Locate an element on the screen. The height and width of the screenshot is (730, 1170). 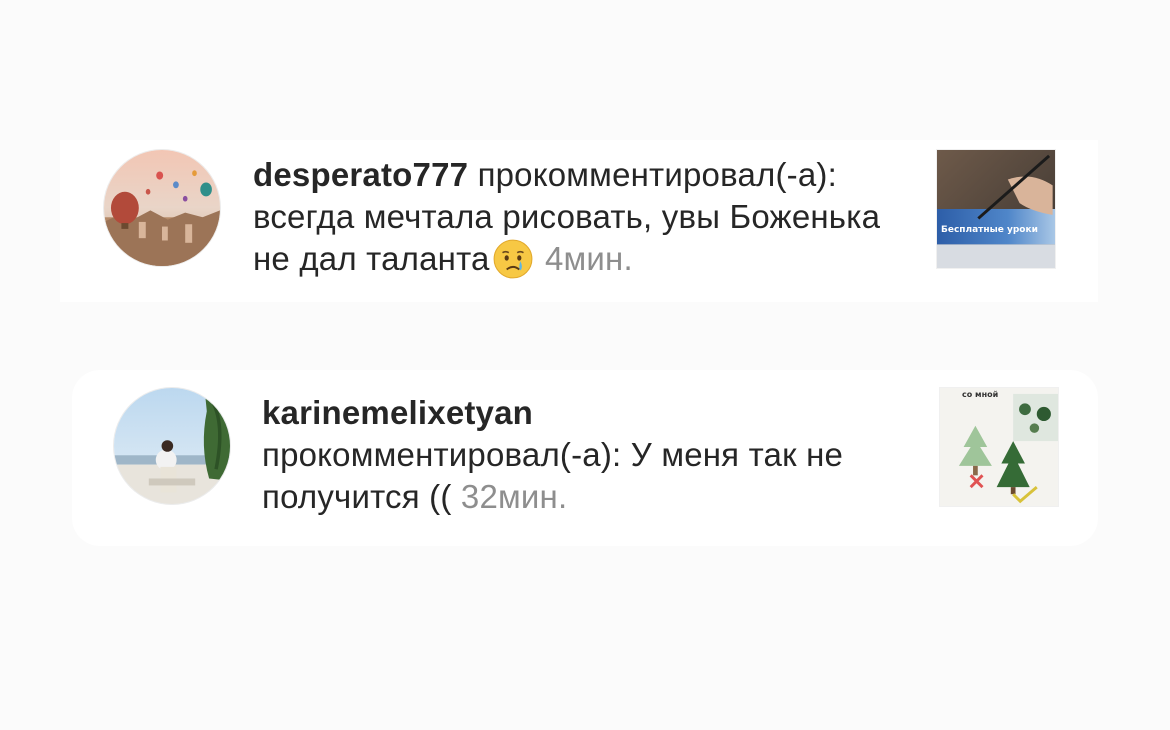
timestamp: 32мин. is located at coordinates (514, 496).